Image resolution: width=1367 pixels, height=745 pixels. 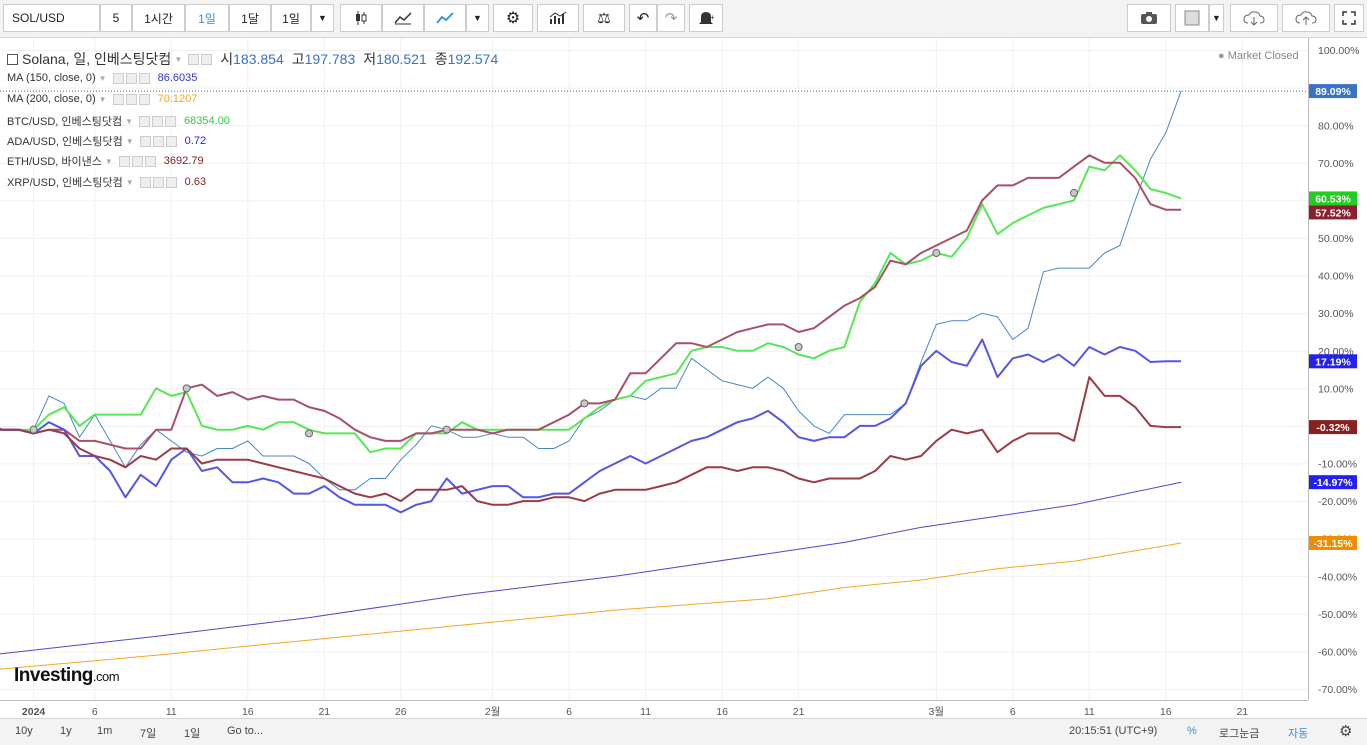 What do you see at coordinates (34, 712) in the screenshot?
I see `x-tick-label: 2024` at bounding box center [34, 712].